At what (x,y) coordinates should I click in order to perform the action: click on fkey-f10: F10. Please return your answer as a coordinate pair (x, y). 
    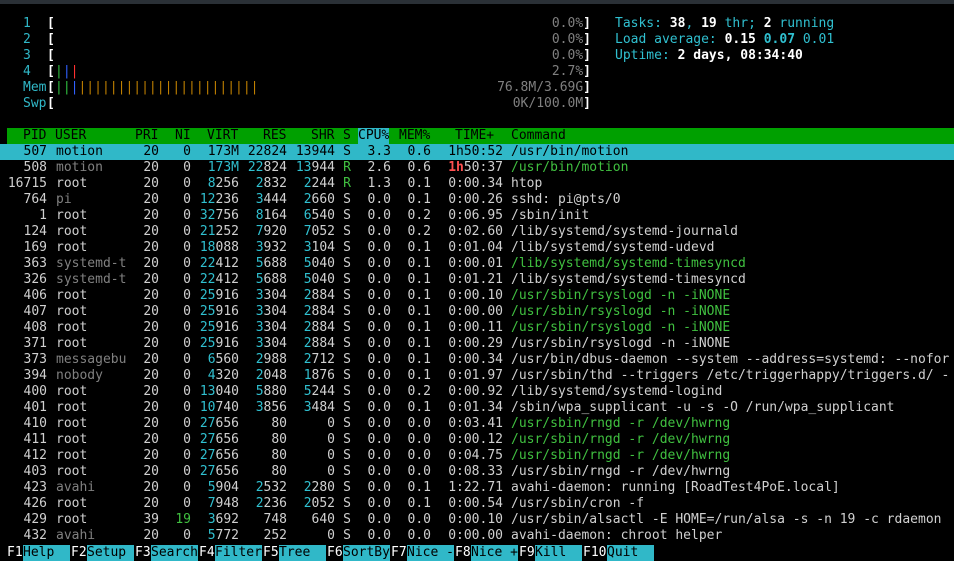
    Looking at the image, I should click on (594, 553).